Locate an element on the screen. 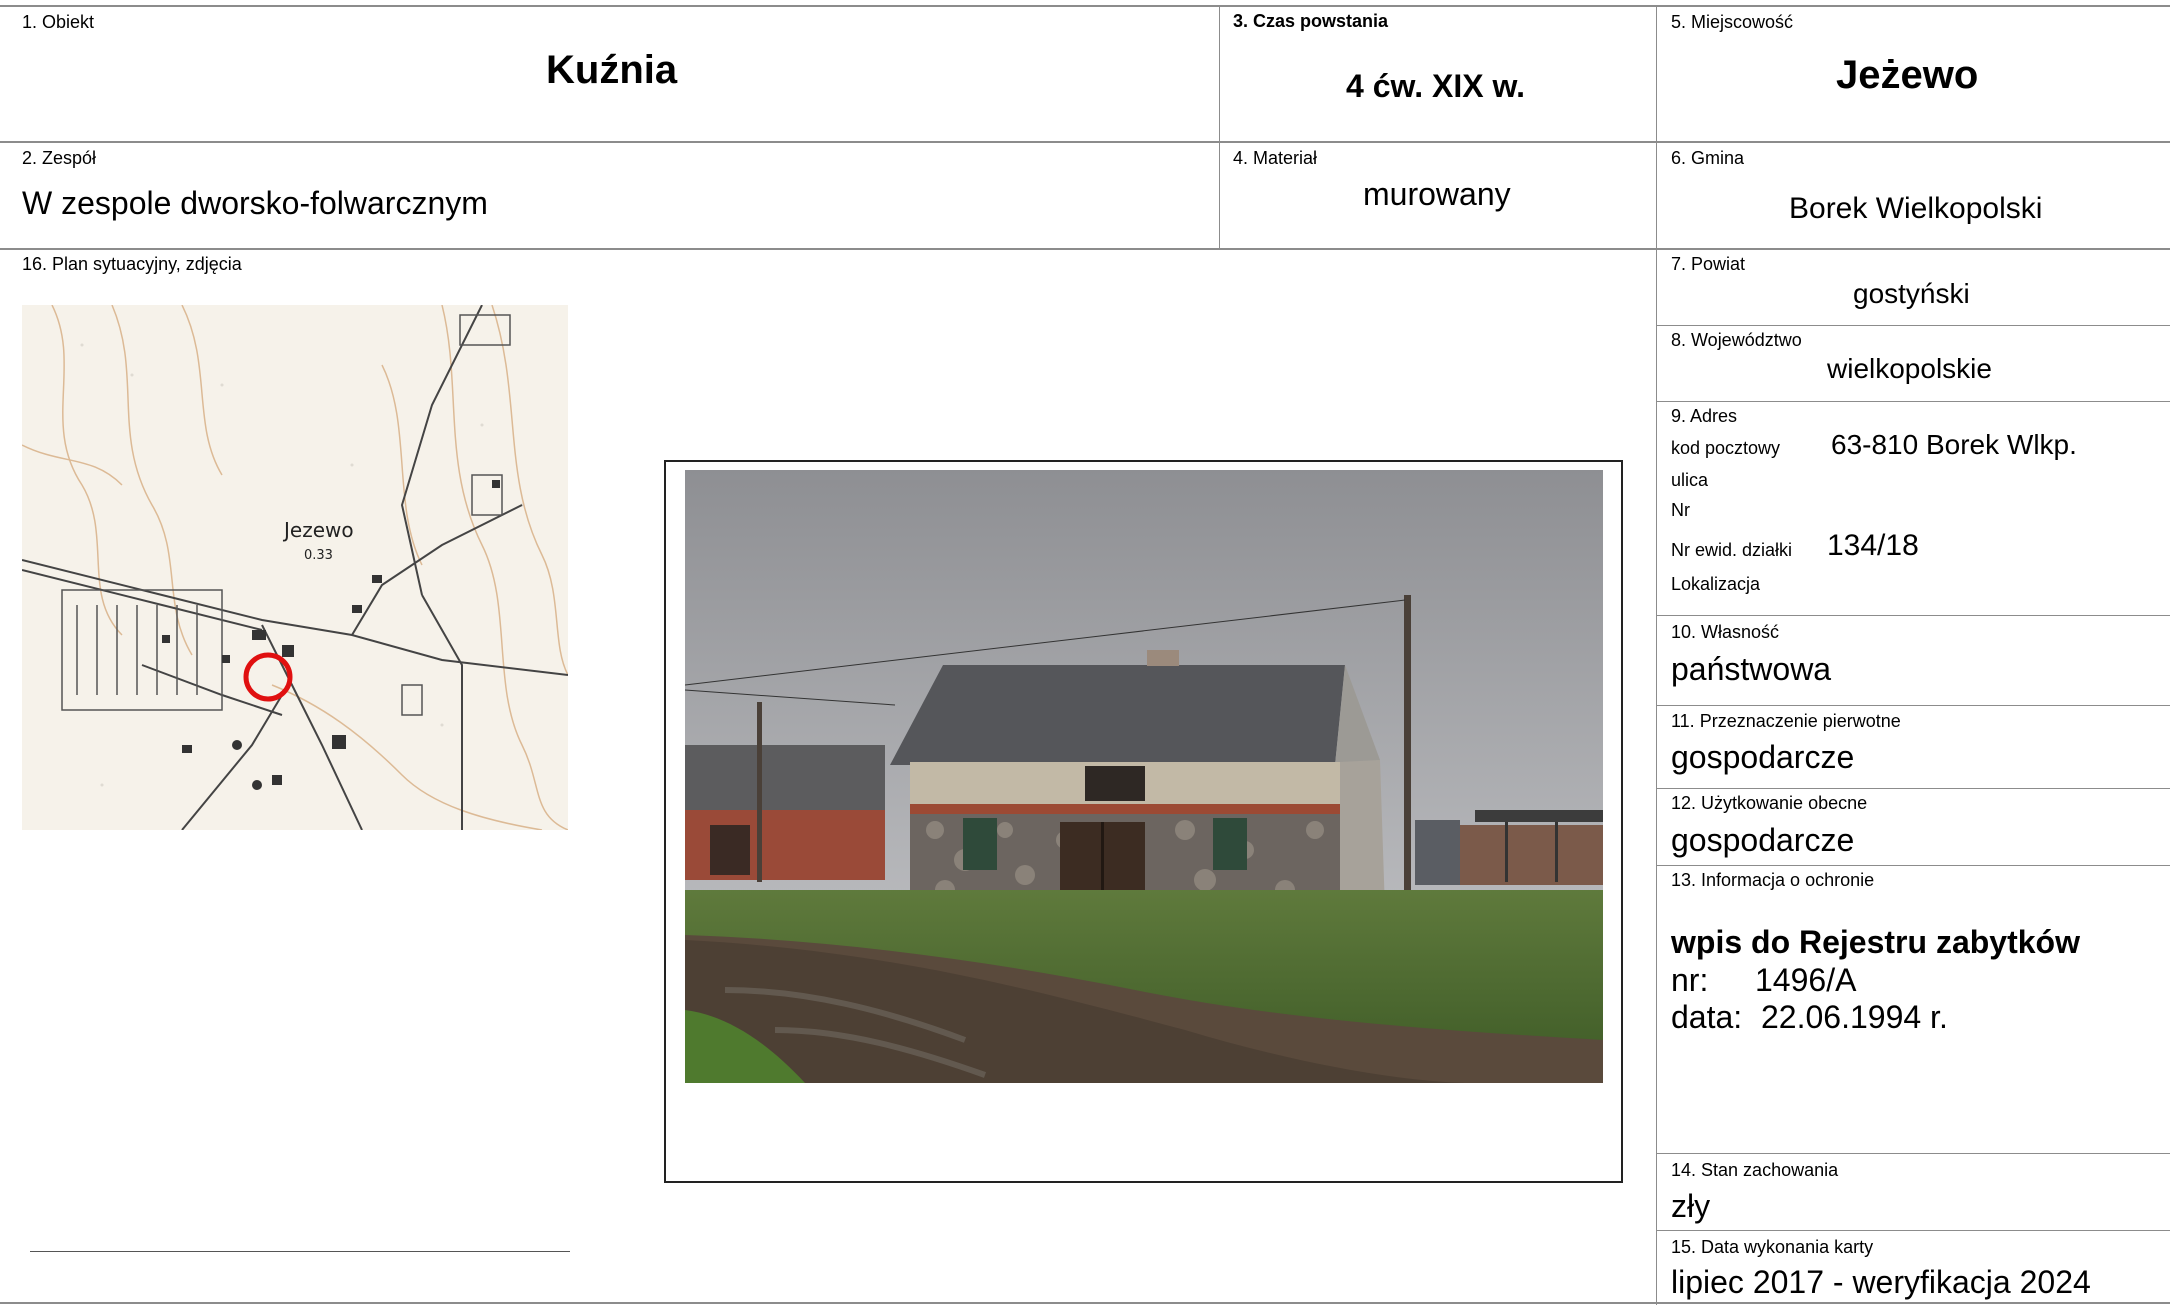 This screenshot has width=2170, height=1305. kod-pocztowy-value: 63-810 Borek Wlkp. is located at coordinates (1954, 444).